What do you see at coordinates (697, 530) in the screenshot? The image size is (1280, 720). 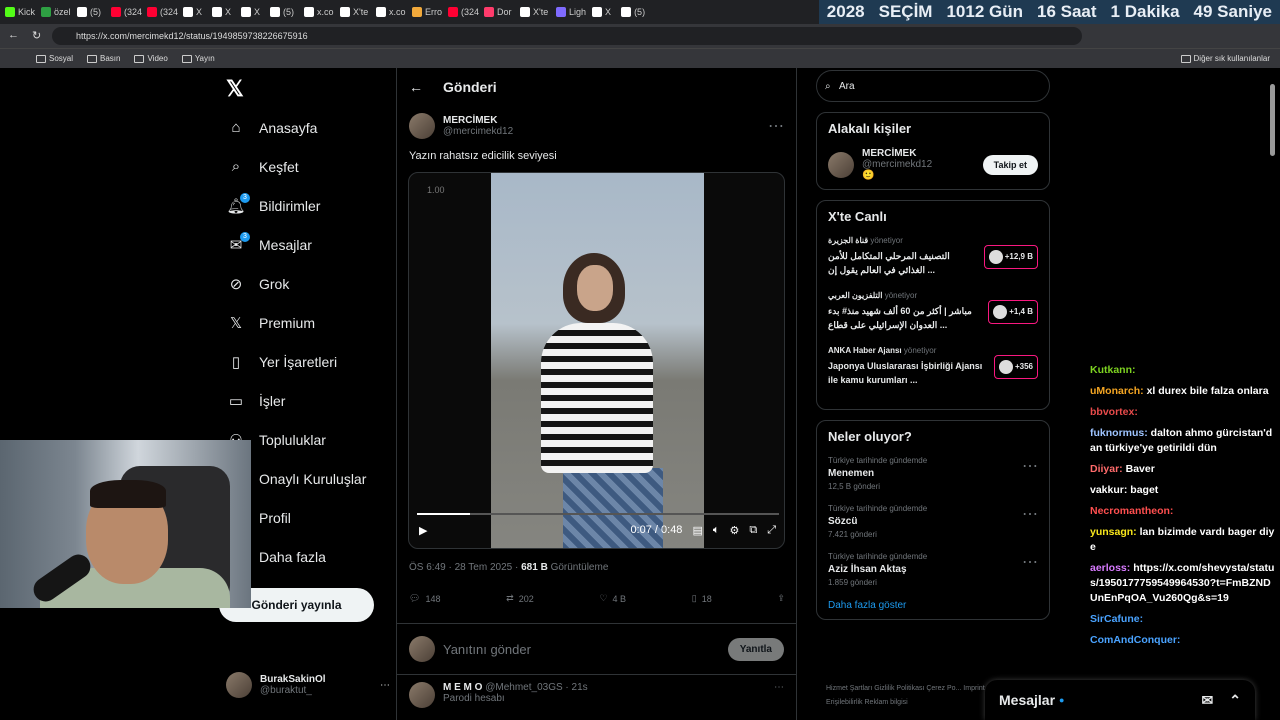 I see `captions-icon: ▤` at bounding box center [697, 530].